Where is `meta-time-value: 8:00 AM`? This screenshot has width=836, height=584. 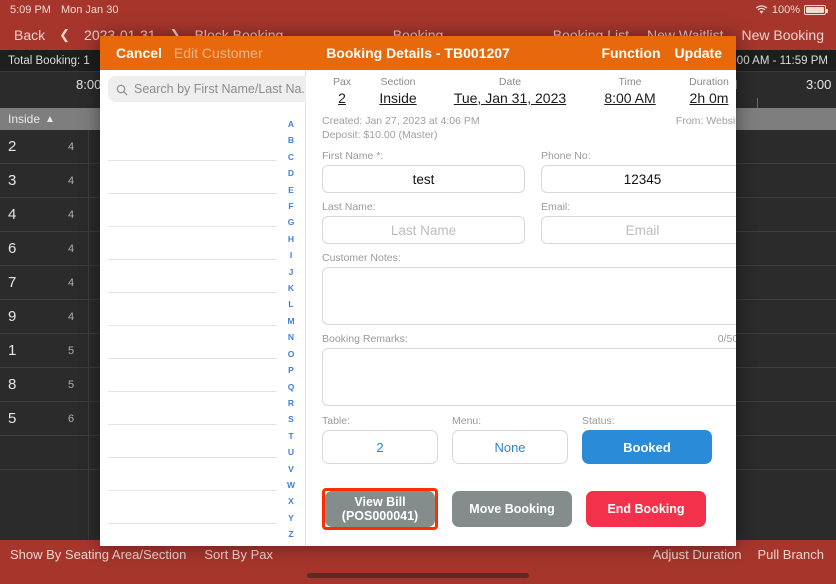
meta-time-value: 8:00 AM is located at coordinates (630, 98).